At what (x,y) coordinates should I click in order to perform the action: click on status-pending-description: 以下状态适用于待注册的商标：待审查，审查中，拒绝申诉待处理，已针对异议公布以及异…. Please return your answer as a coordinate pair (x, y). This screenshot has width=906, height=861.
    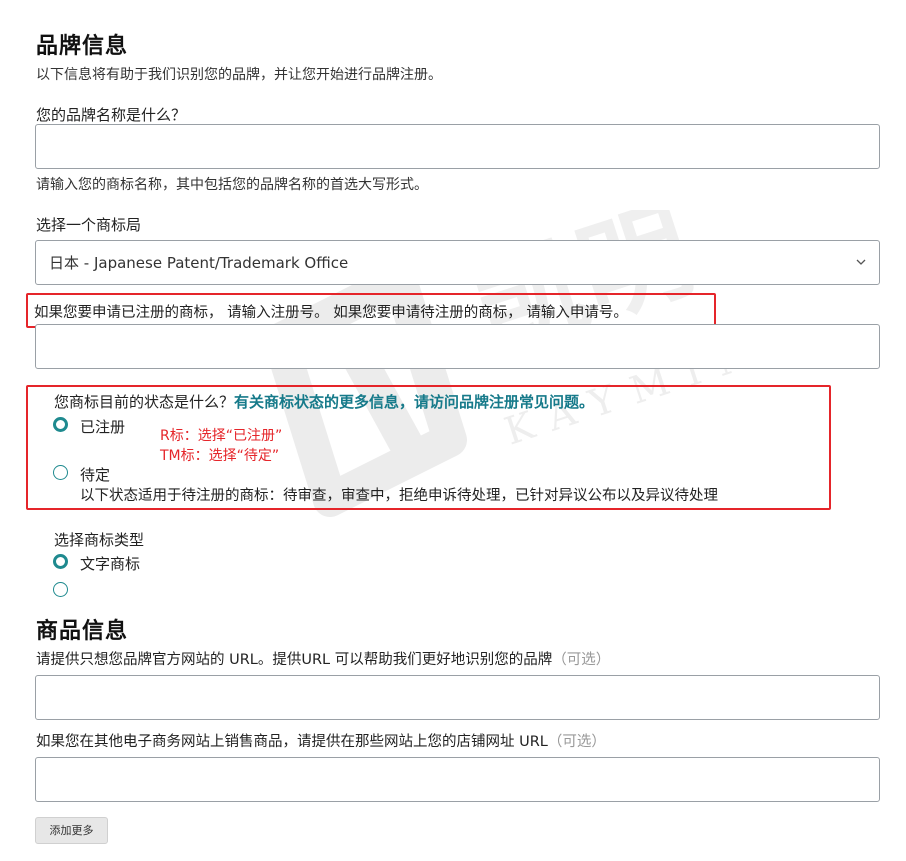
    Looking at the image, I should click on (399, 496).